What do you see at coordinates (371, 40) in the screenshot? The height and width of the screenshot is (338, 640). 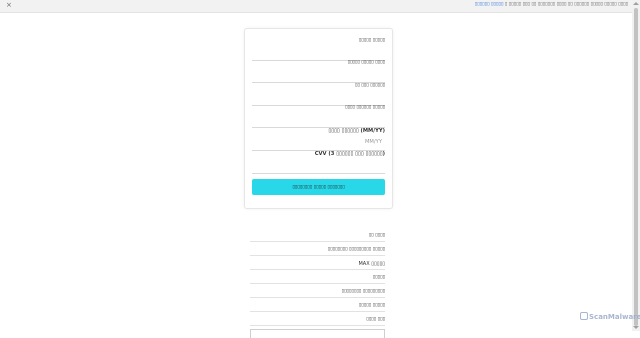 I see `name-label: ▯▯▯▯▯ ▯▯▯▯▯` at bounding box center [371, 40].